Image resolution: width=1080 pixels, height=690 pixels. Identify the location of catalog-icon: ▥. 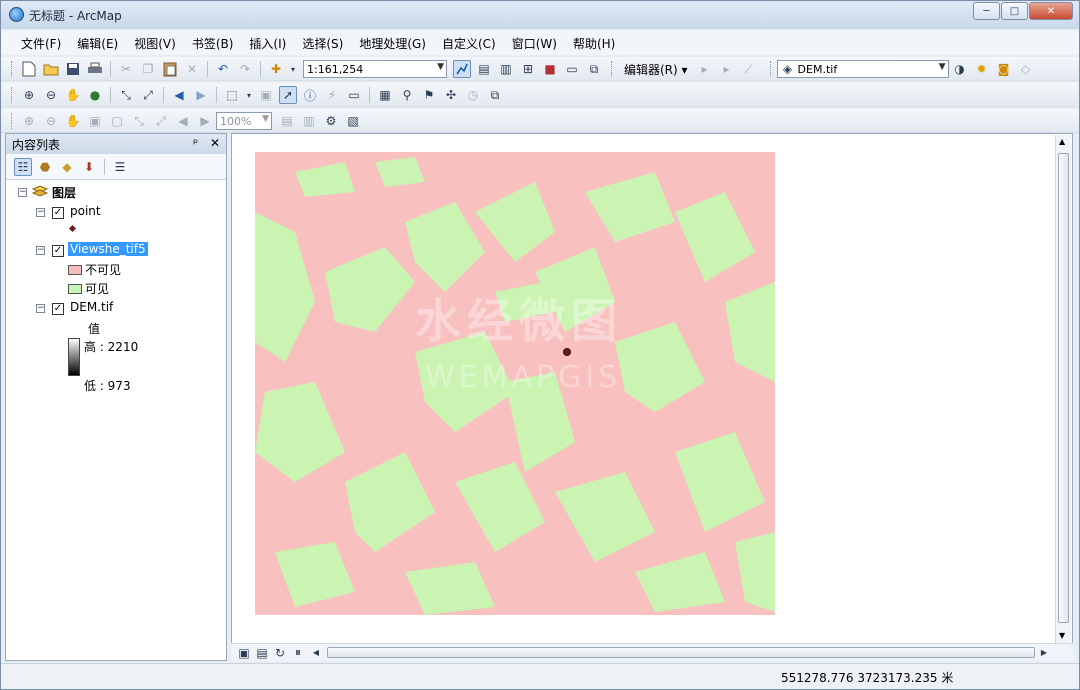
(506, 69).